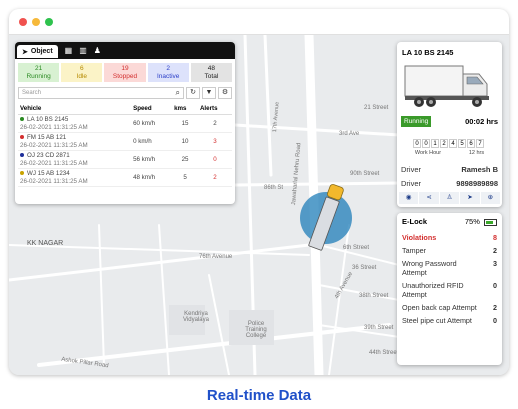 This screenshot has width=518, height=409. What do you see at coordinates (472, 221) in the screenshot?
I see `battery-percent: 75%` at bounding box center [472, 221].